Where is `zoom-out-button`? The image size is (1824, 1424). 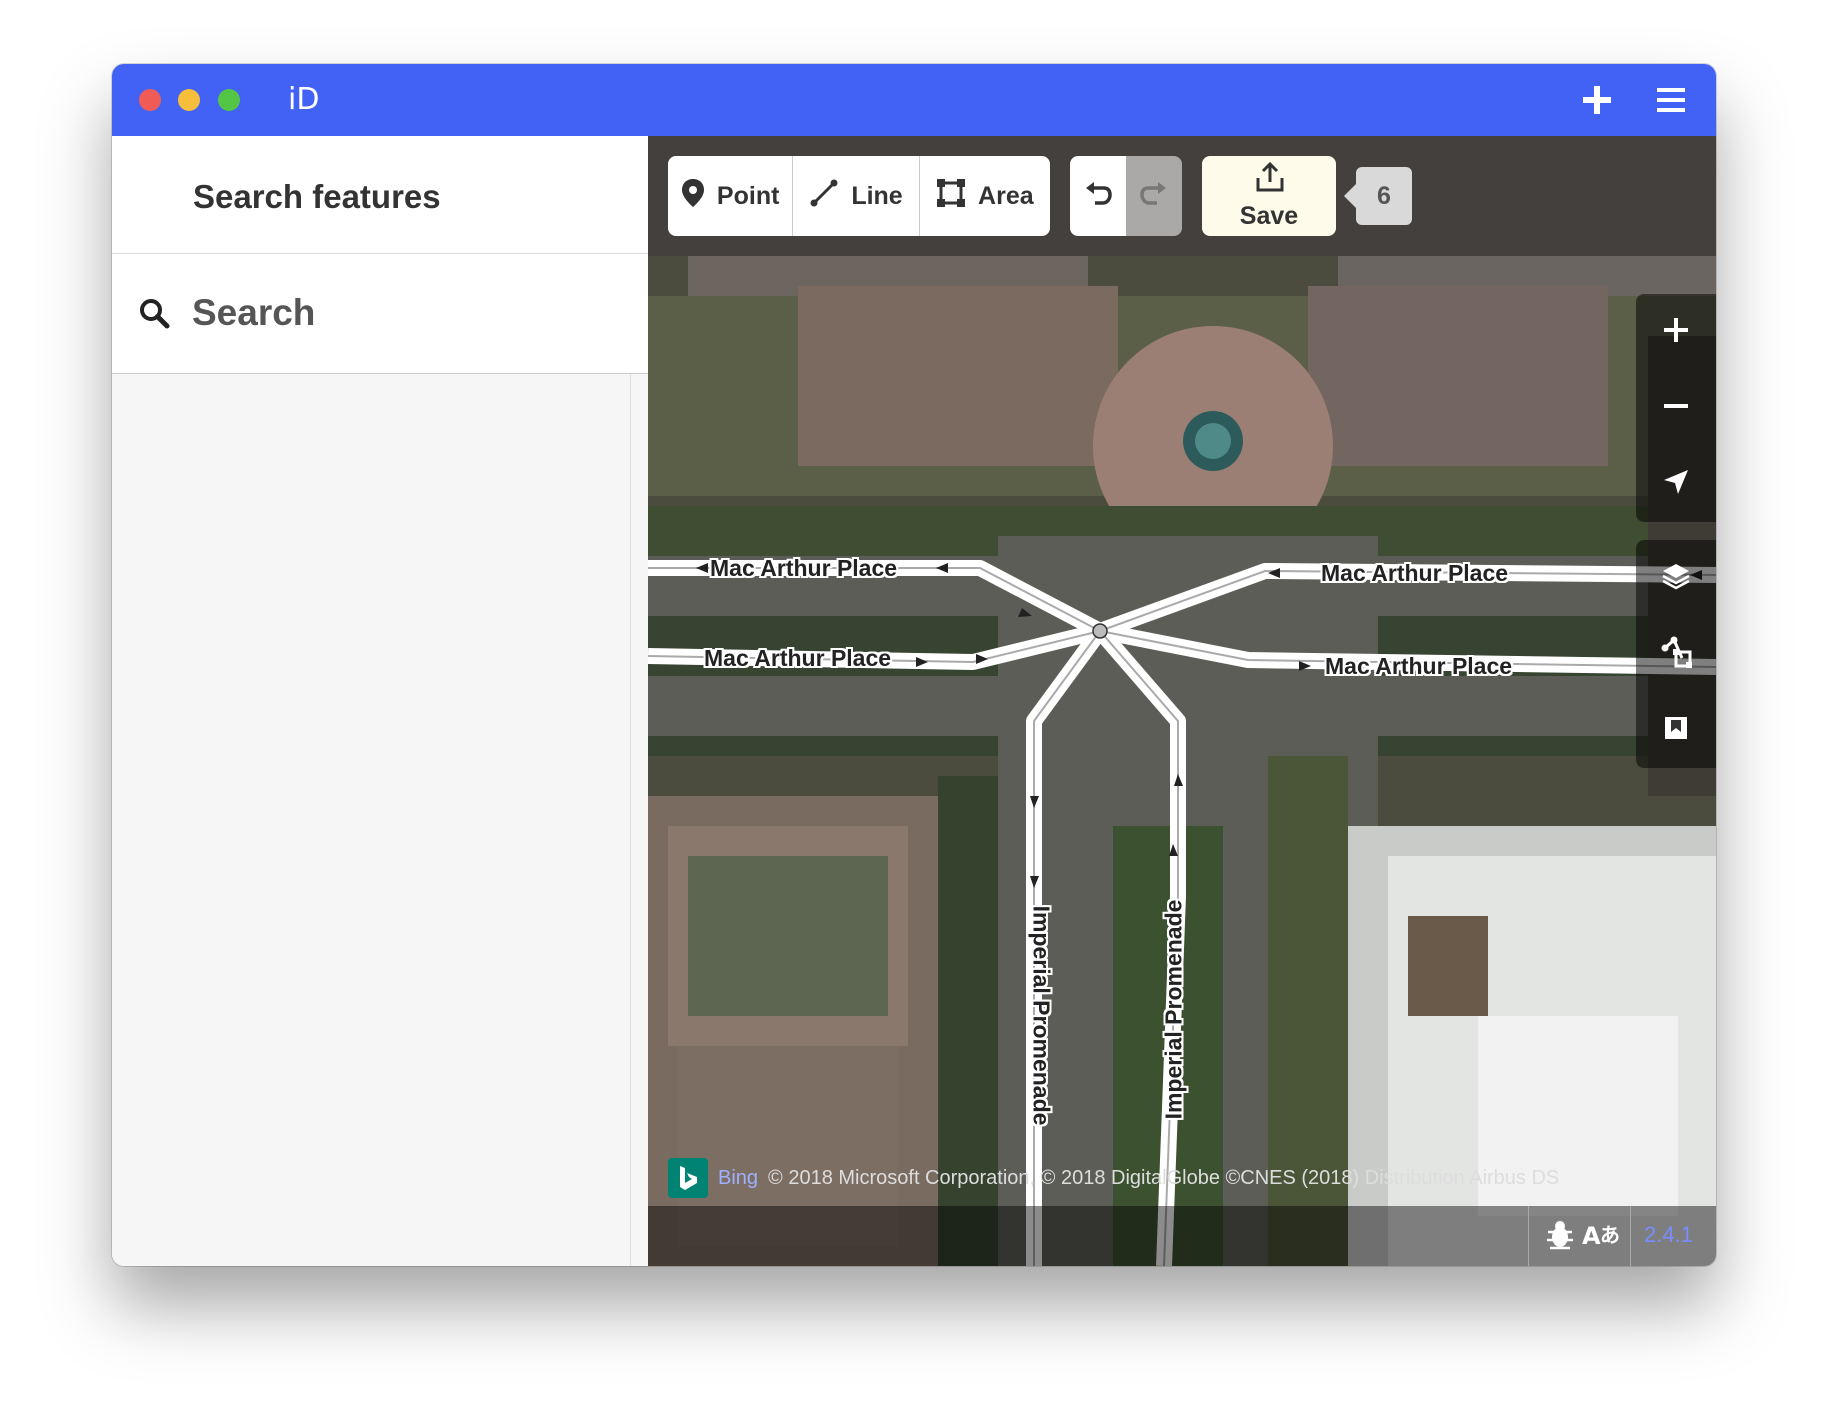 zoom-out-button is located at coordinates (1676, 408).